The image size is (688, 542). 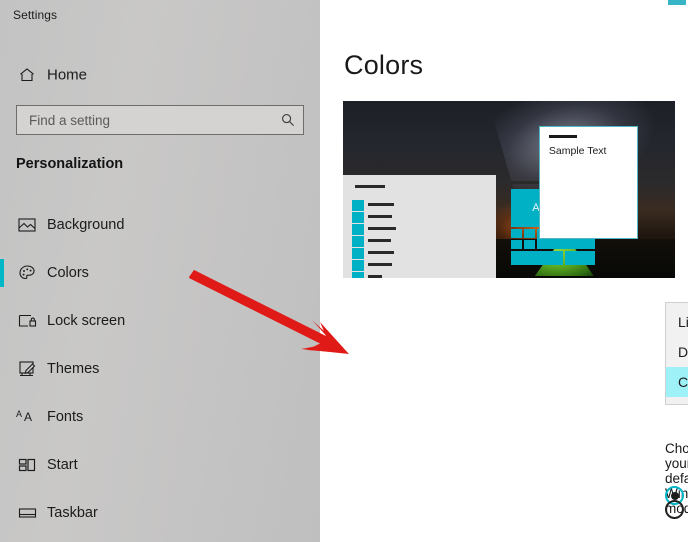 I want to click on themes-brush-icon, so click(x=27, y=369).